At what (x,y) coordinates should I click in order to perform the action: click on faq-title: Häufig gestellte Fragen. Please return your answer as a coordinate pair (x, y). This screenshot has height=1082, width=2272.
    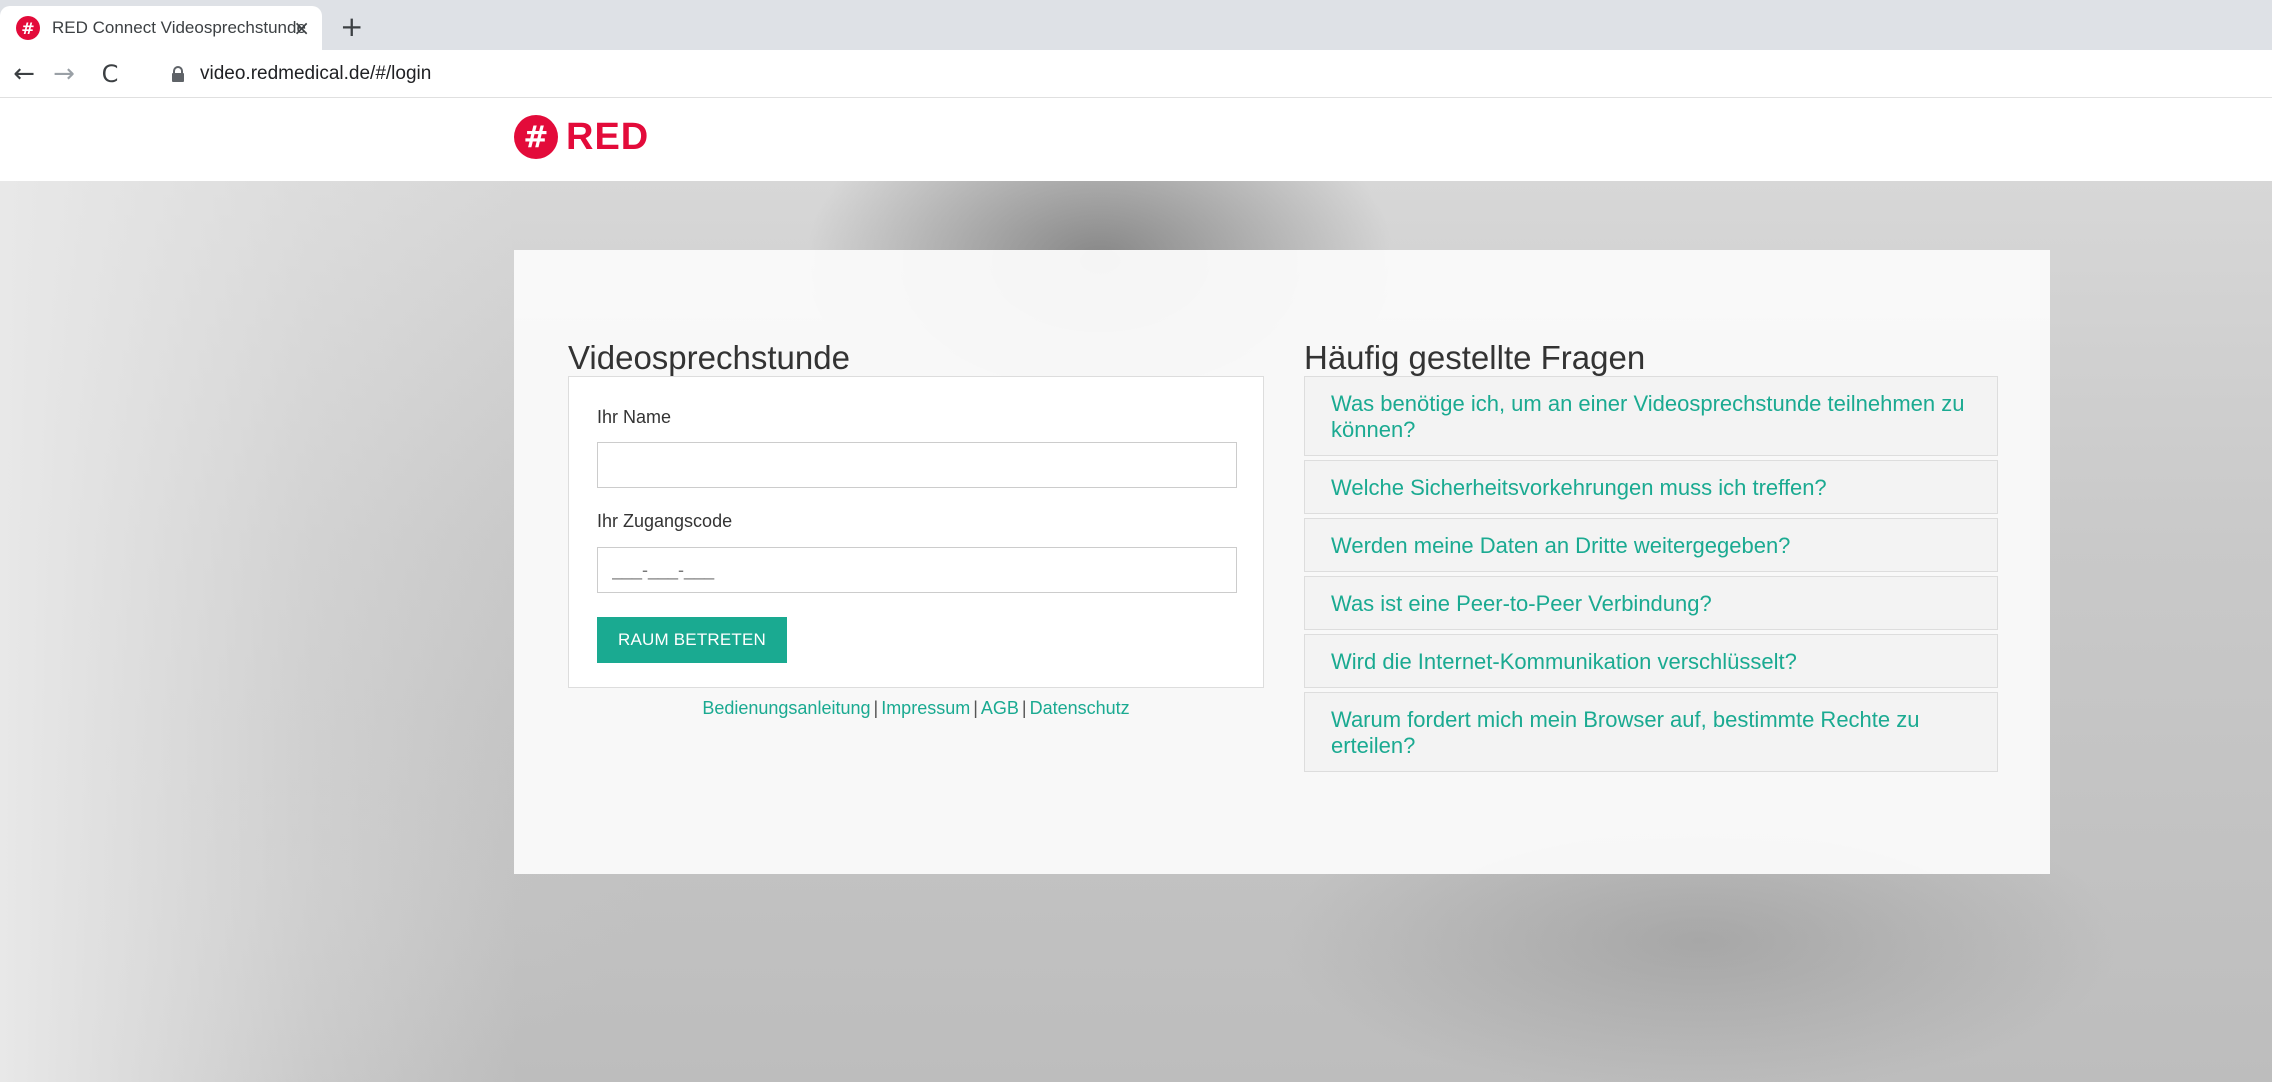
    Looking at the image, I should click on (1475, 358).